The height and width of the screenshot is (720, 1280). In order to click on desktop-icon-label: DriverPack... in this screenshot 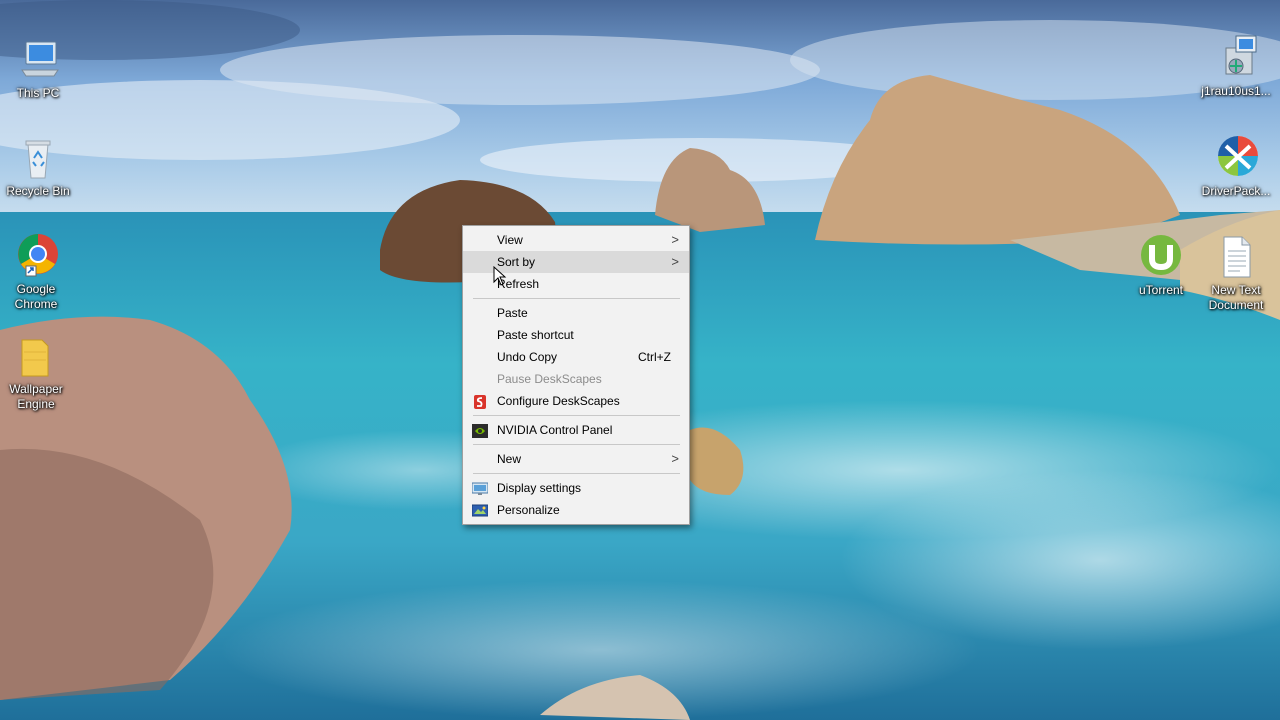, I will do `click(1236, 191)`.